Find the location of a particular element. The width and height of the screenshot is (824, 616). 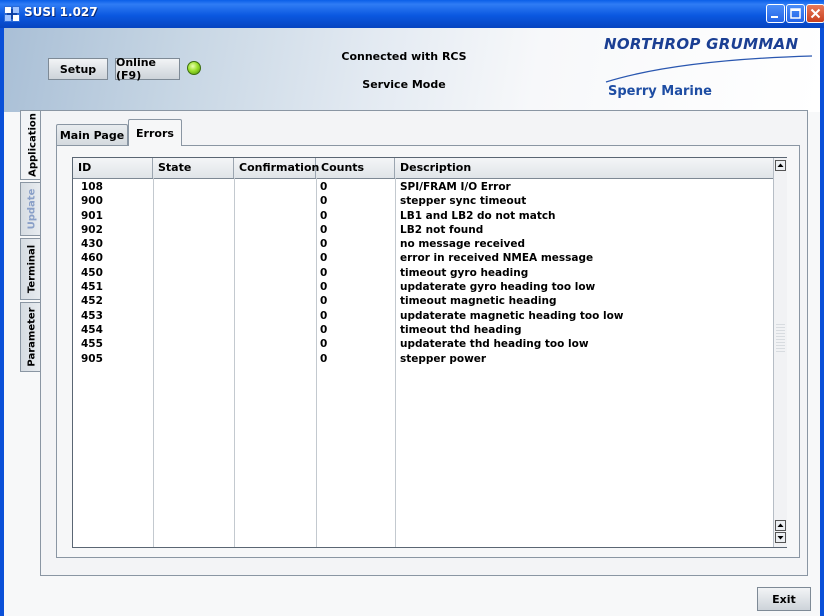

arrow-down-icon is located at coordinates (780, 538).